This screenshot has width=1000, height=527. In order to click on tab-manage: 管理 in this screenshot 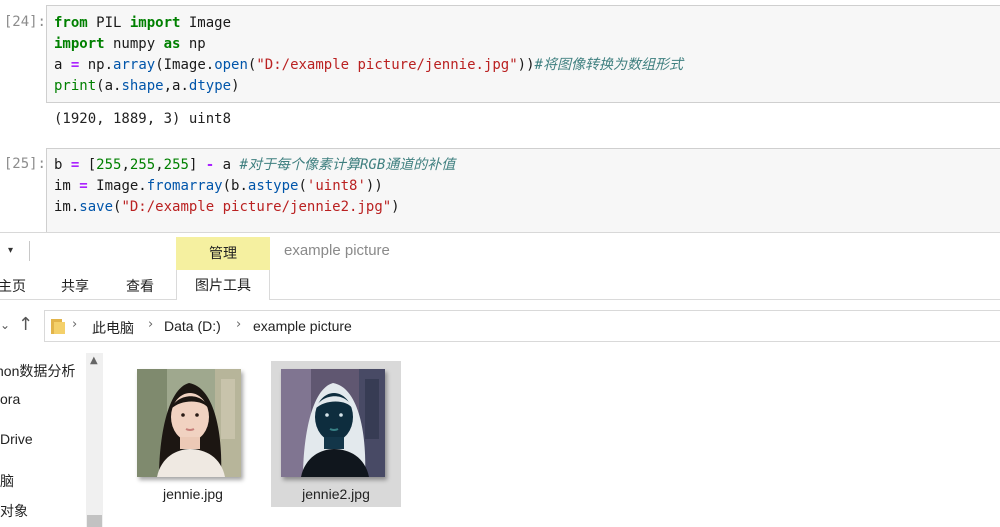, I will do `click(223, 253)`.